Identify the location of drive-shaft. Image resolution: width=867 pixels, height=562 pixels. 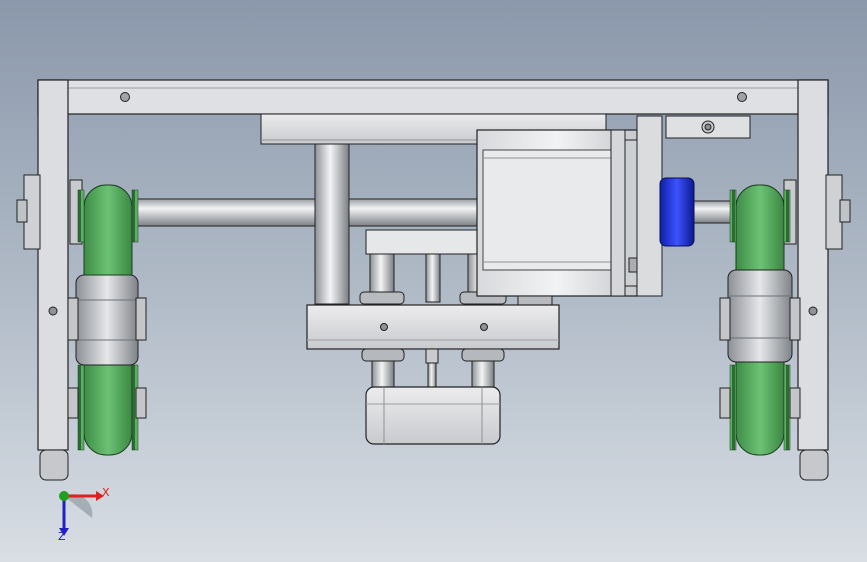
(308, 212).